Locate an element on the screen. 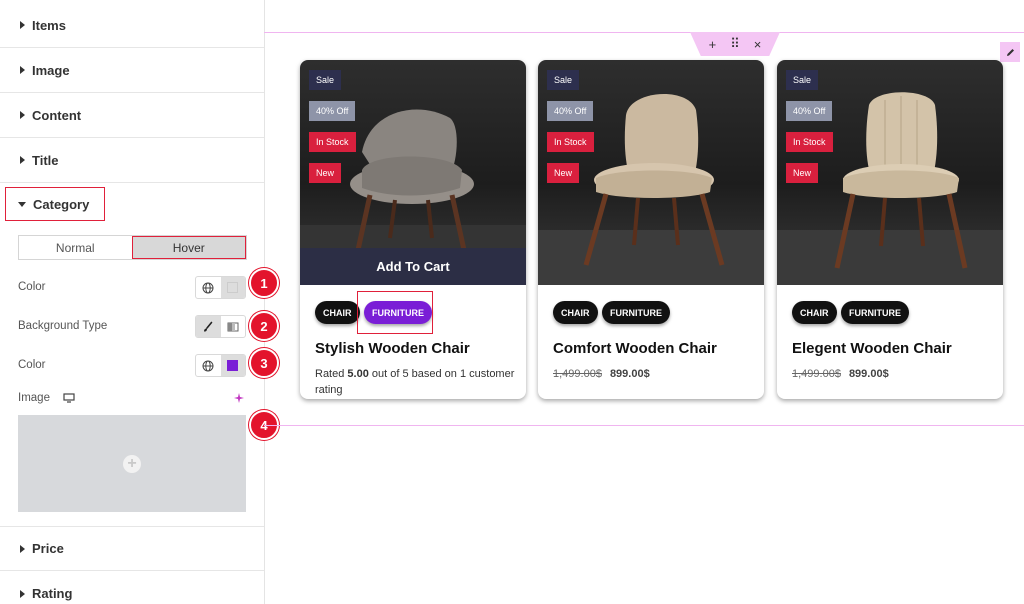 The height and width of the screenshot is (604, 1024). brush-icon is located at coordinates (208, 326).